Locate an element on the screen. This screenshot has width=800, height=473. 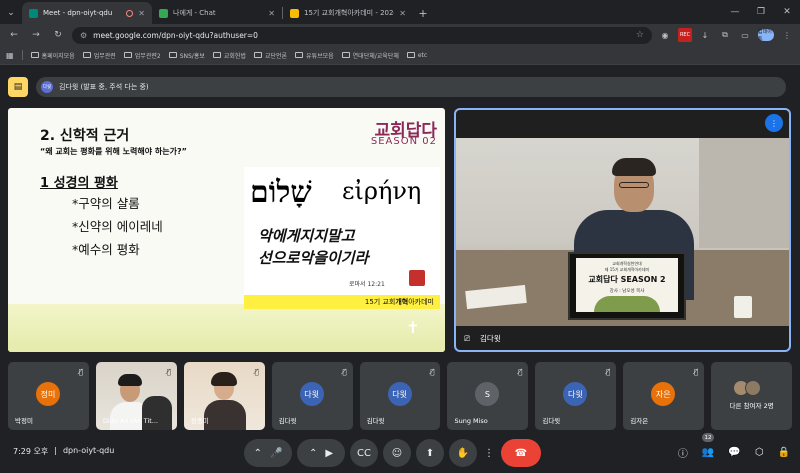
captions-button: CC is located at coordinates (364, 453).